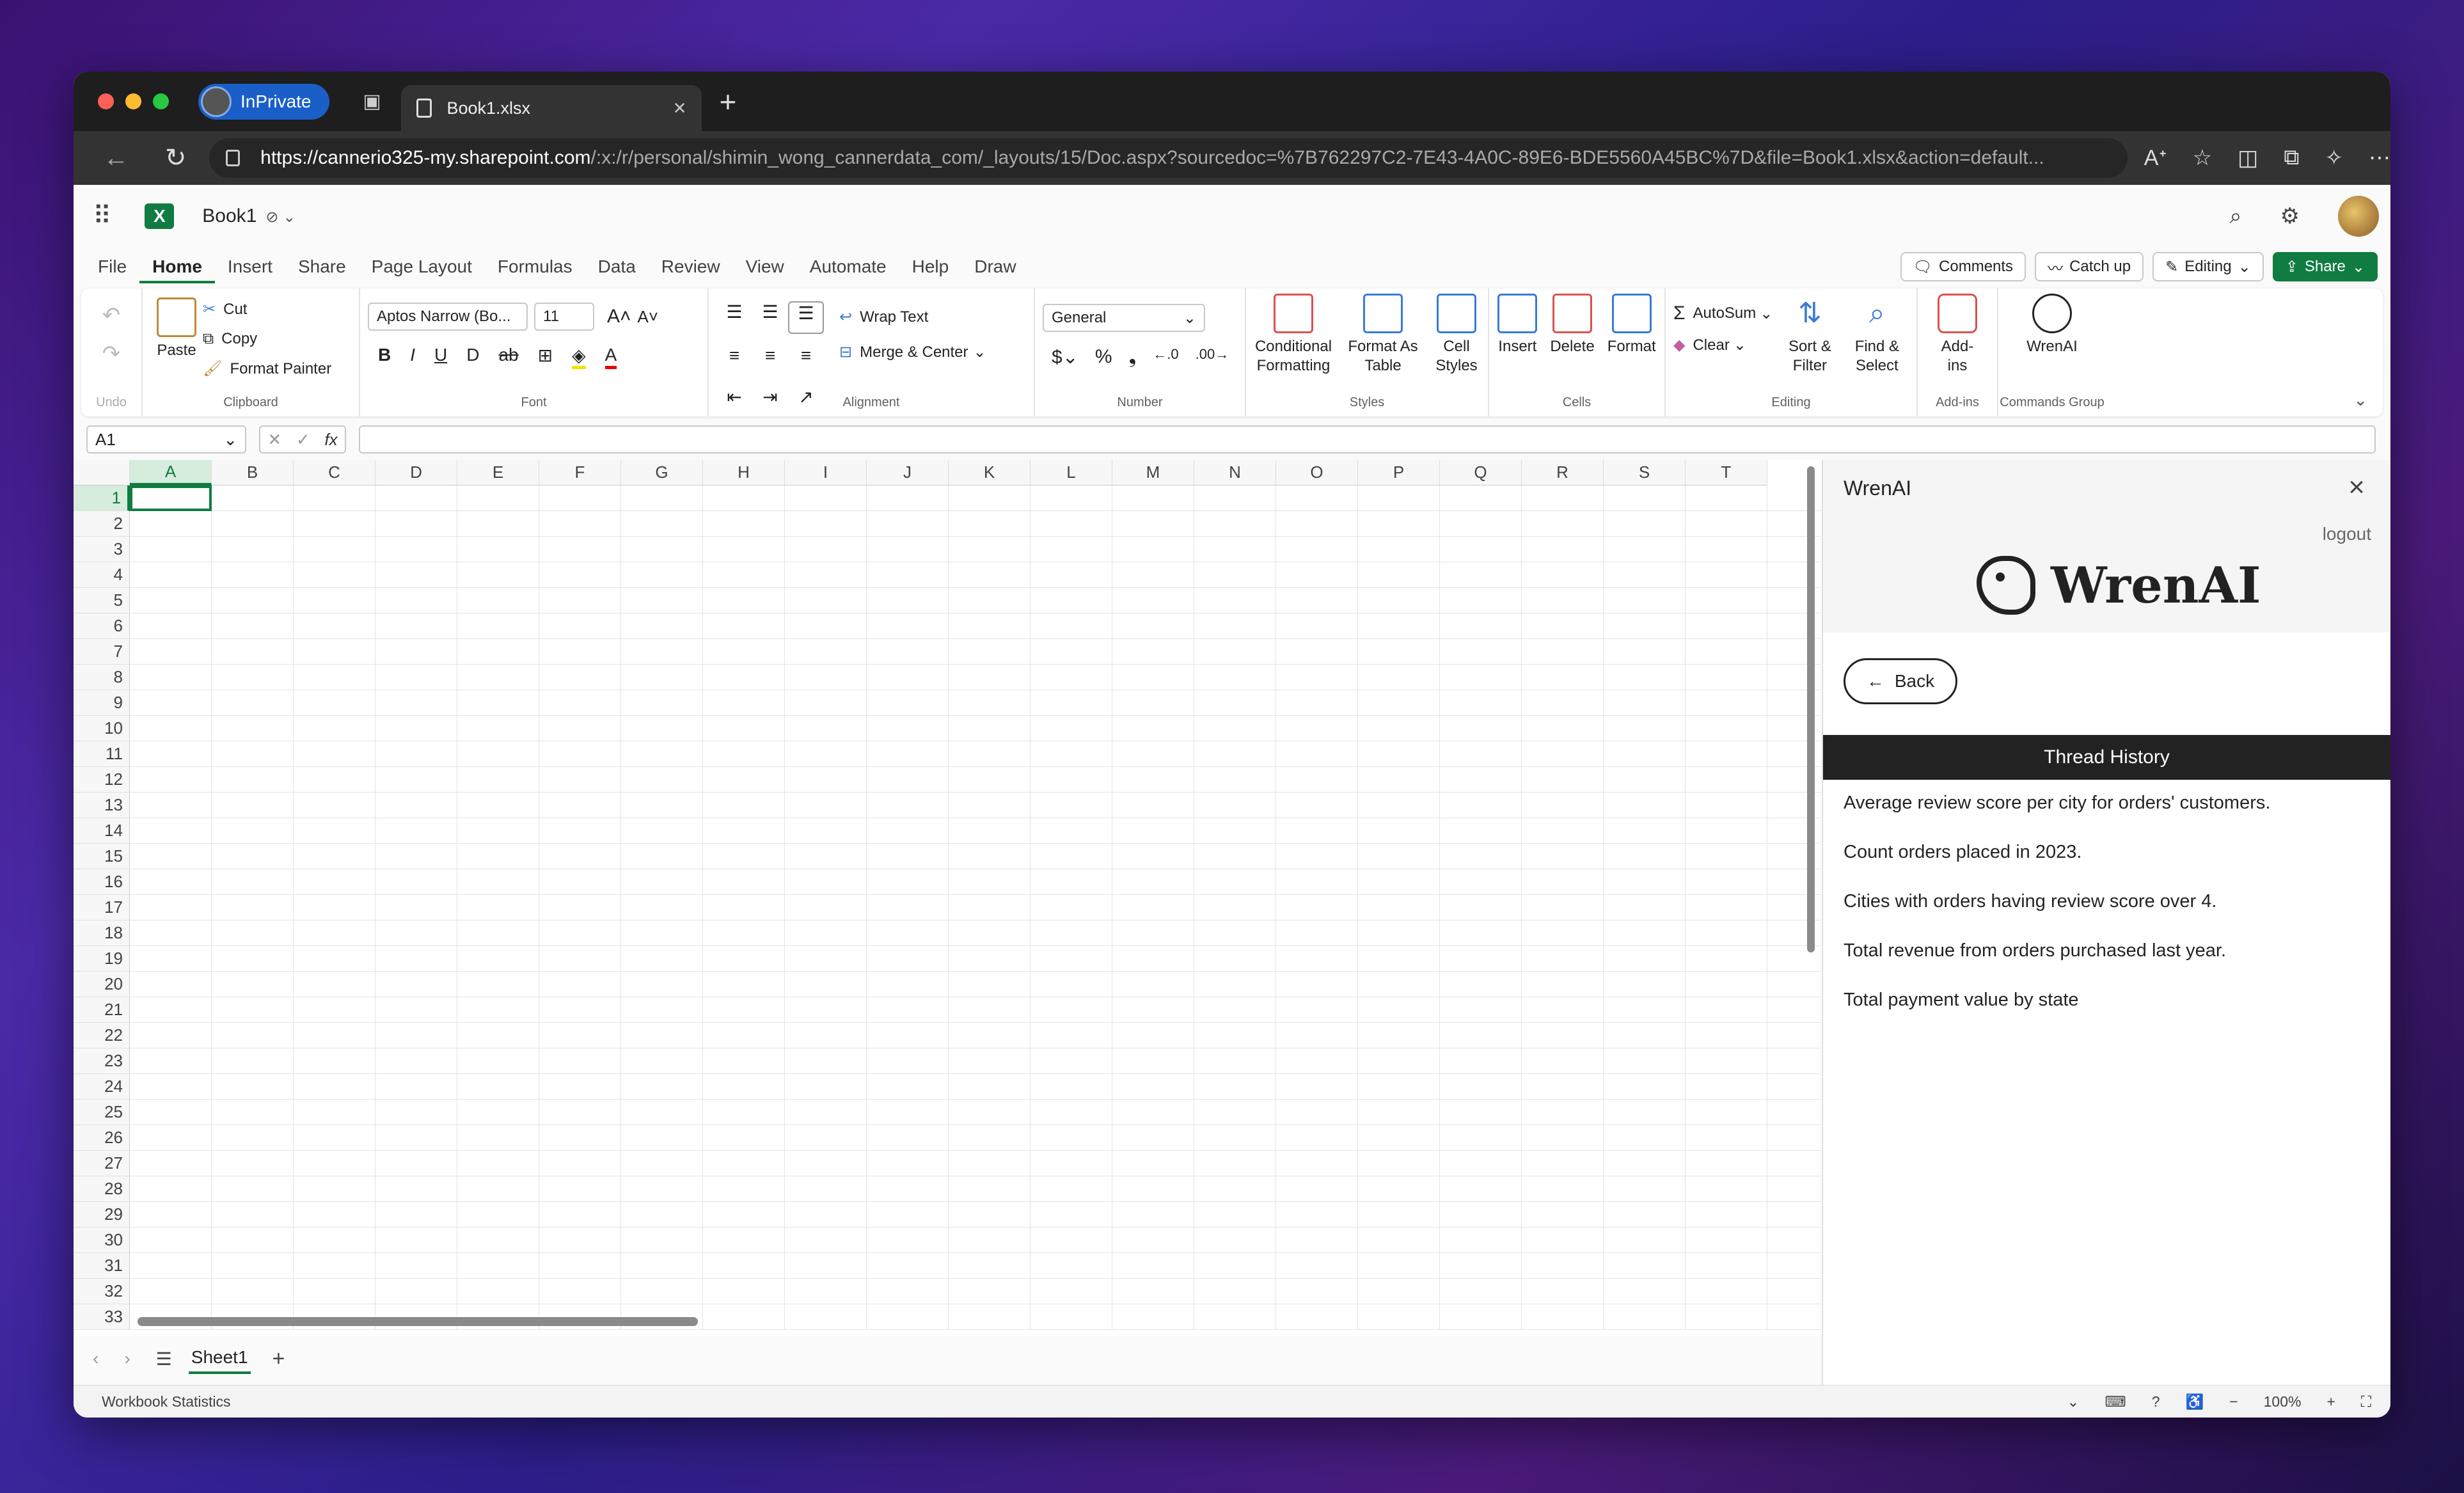 This screenshot has height=1493, width=2464. I want to click on fill-color-icon: ◈, so click(579, 357).